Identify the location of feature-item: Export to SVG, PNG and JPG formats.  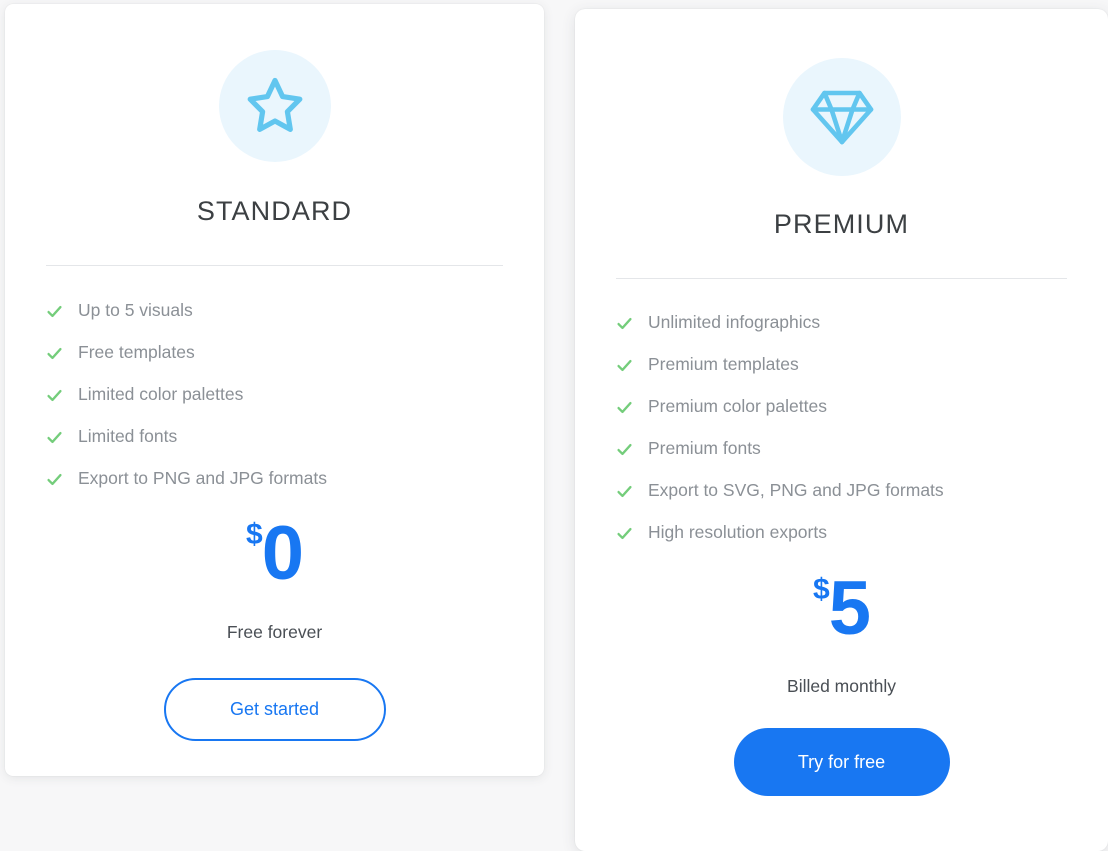
(847, 491).